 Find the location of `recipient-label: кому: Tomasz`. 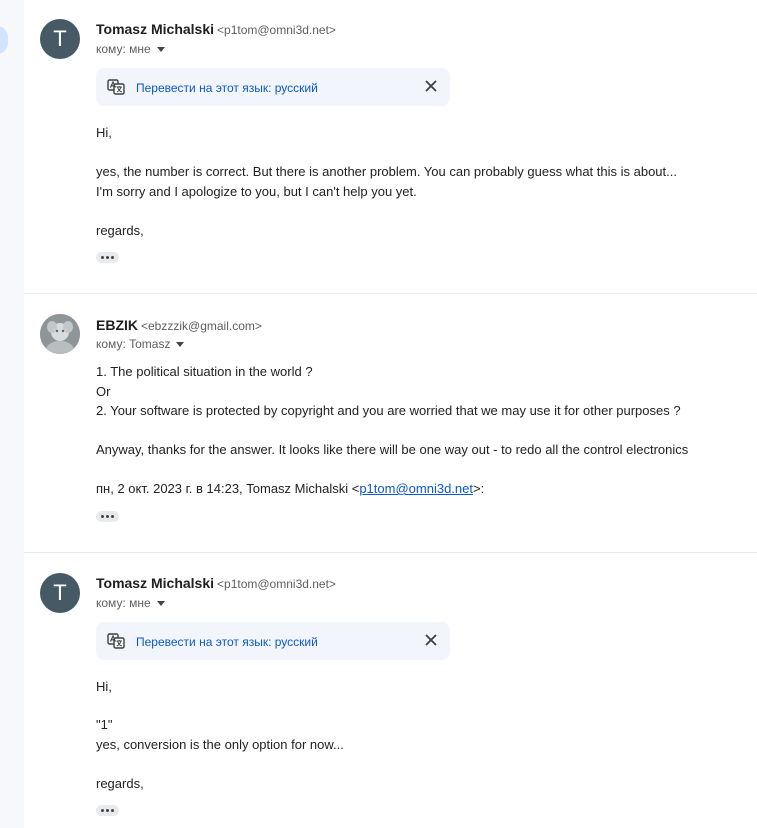

recipient-label: кому: Tomasz is located at coordinates (133, 344).